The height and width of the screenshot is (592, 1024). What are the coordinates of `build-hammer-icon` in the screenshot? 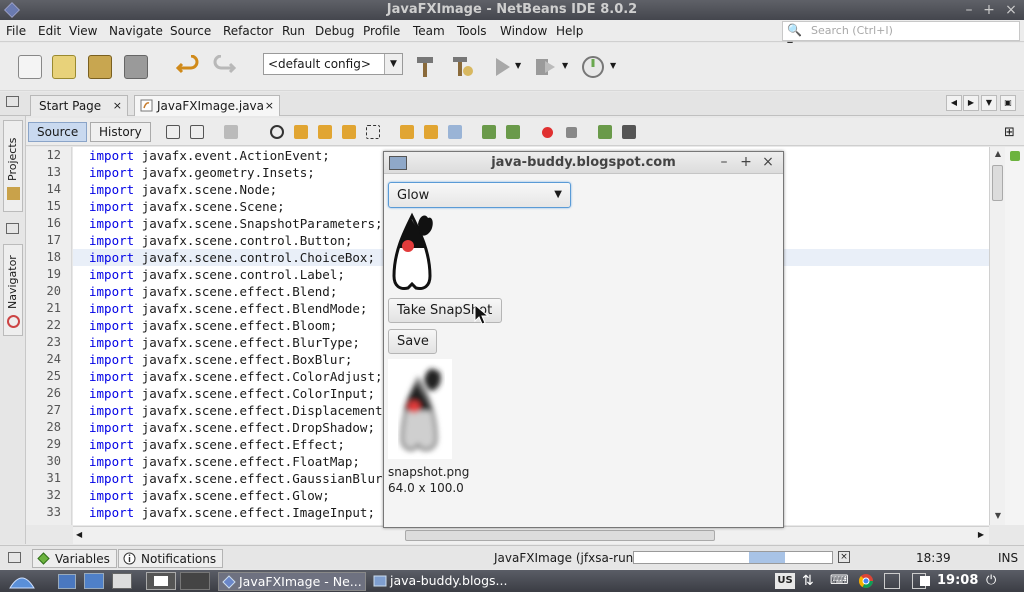 It's located at (426, 67).